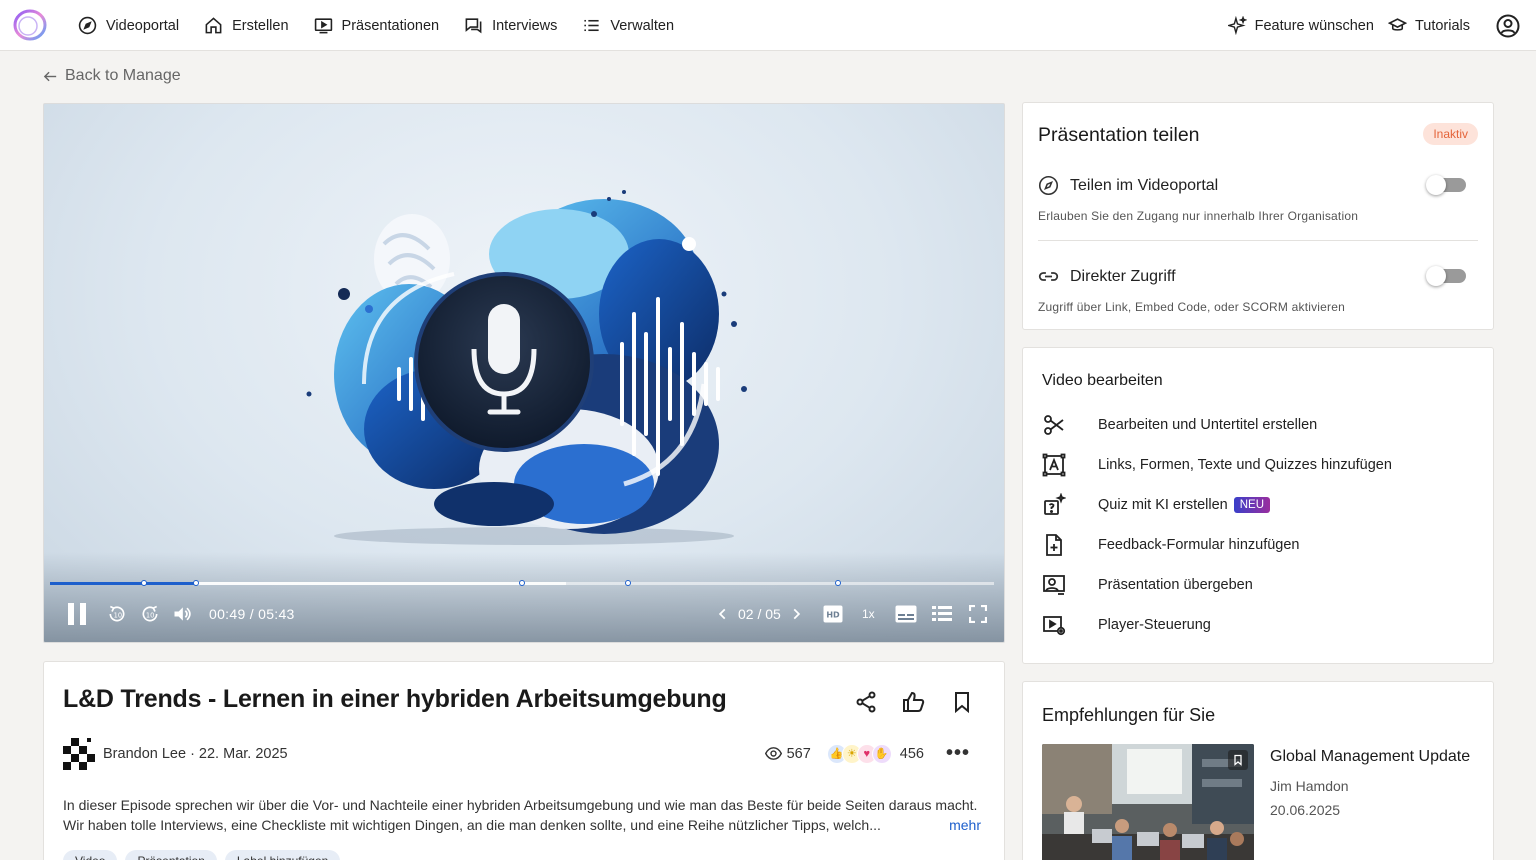 This screenshot has height=860, width=1536. I want to click on list-icon, so click(591, 25).